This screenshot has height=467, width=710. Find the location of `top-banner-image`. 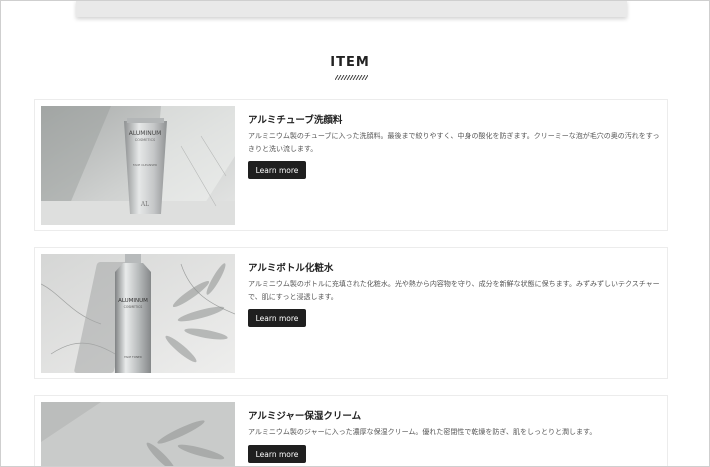

top-banner-image is located at coordinates (351, 8).